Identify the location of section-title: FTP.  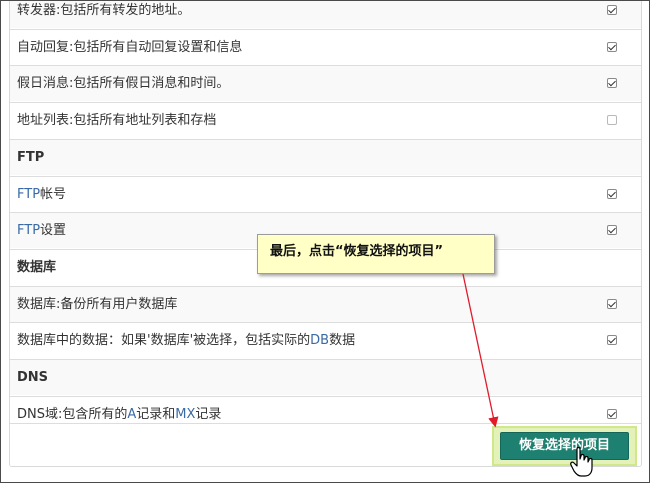
(31, 157).